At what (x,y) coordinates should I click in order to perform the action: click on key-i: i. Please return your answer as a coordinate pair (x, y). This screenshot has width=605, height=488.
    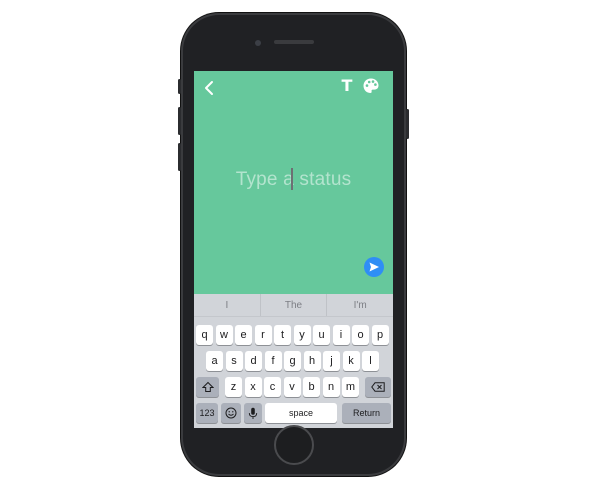
    Looking at the image, I should click on (341, 335).